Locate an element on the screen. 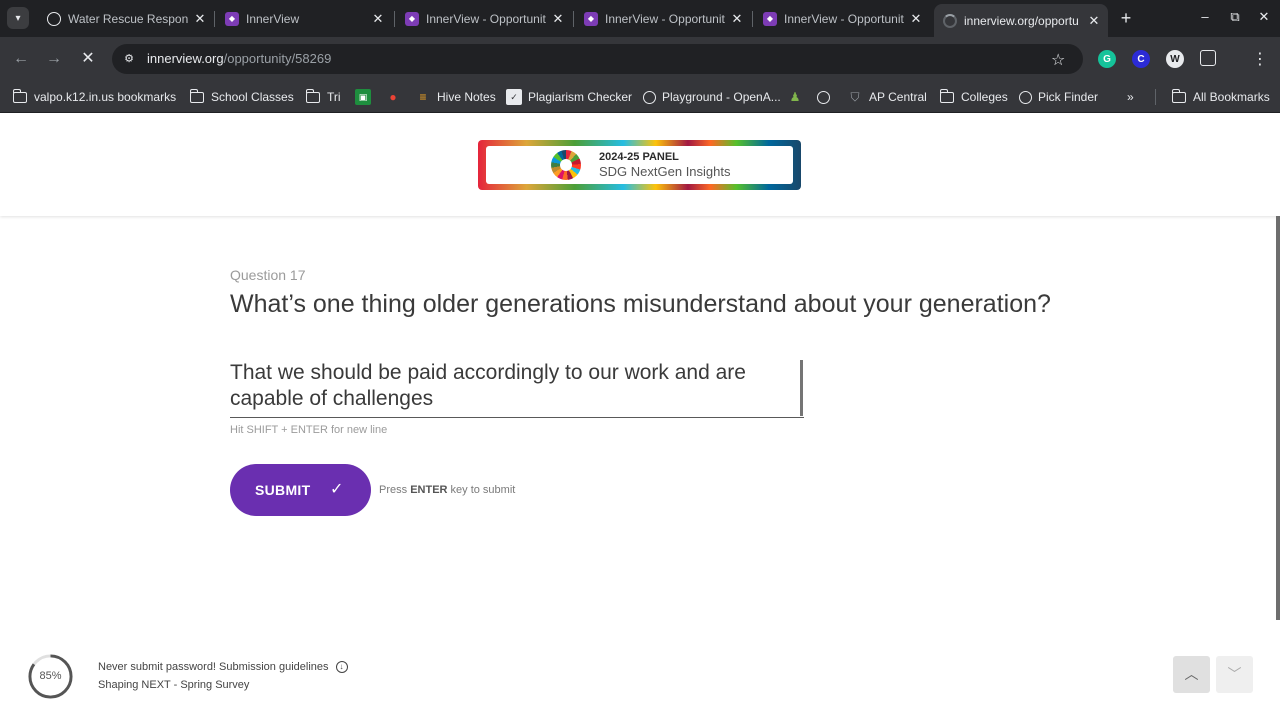  document-check-icon: ✓ is located at coordinates (514, 97).